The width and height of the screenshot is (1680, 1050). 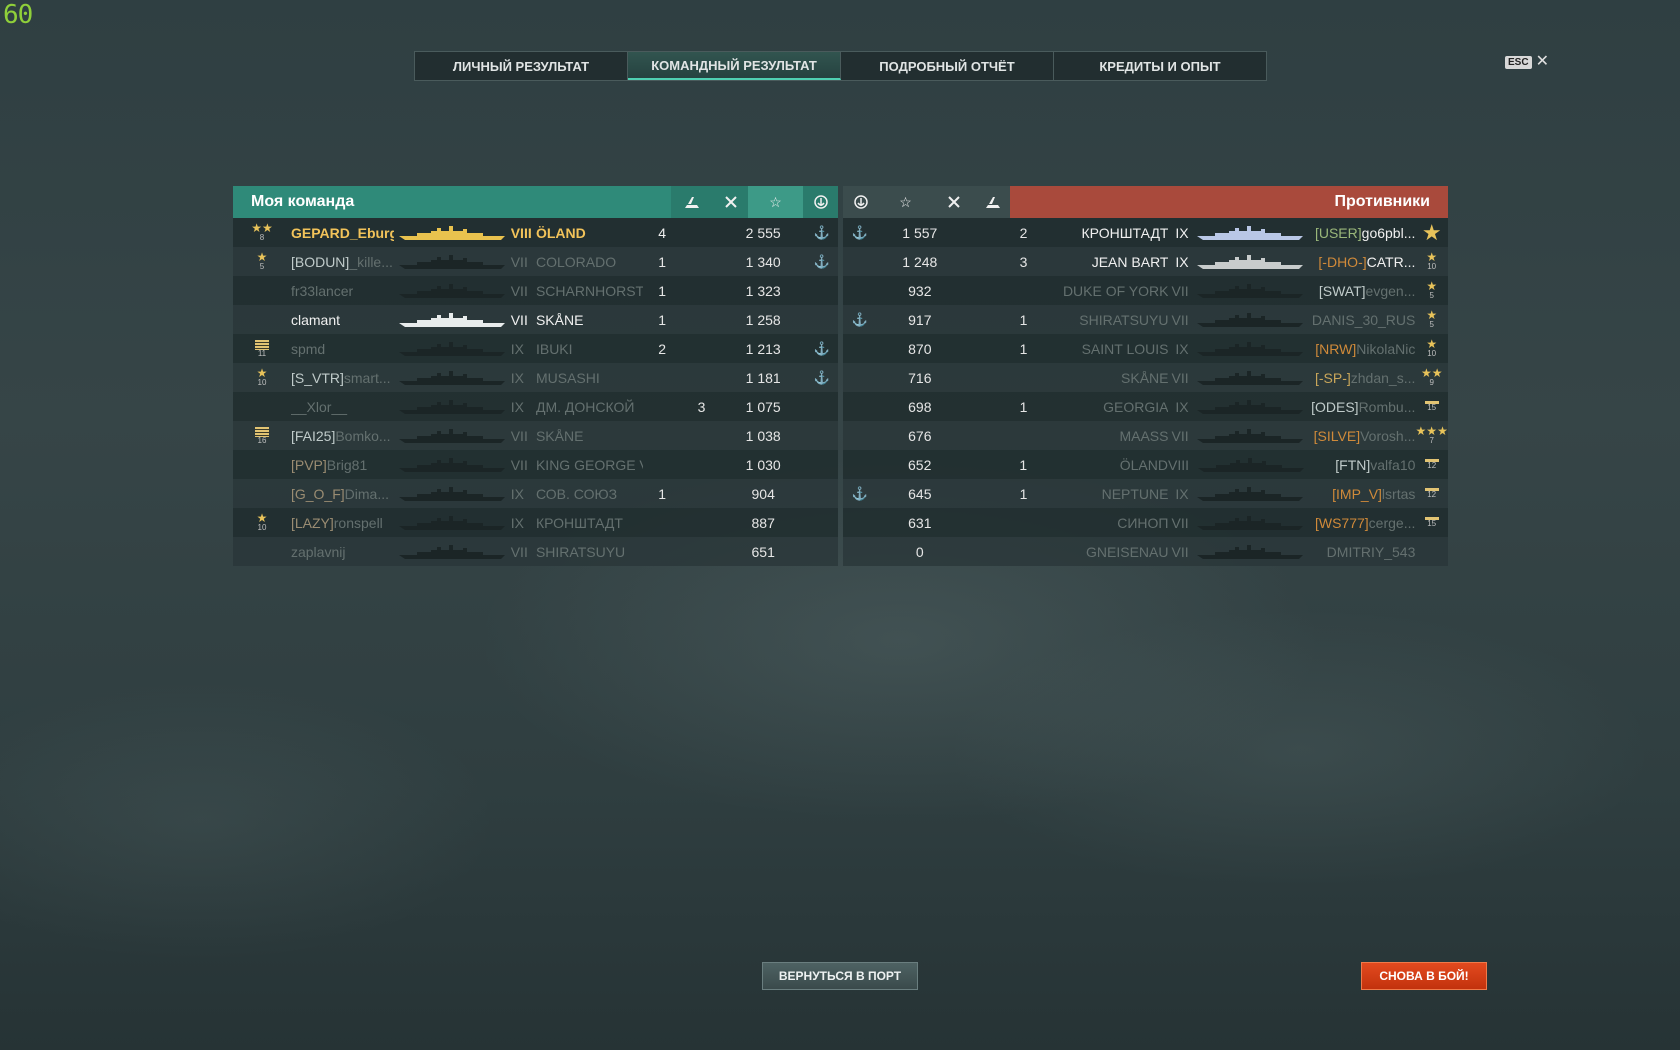 I want to click on player-row: ⚓ 645 1 NEPTUNE IX [IMP_V]lsrtas 12, so click(x=1145, y=493).